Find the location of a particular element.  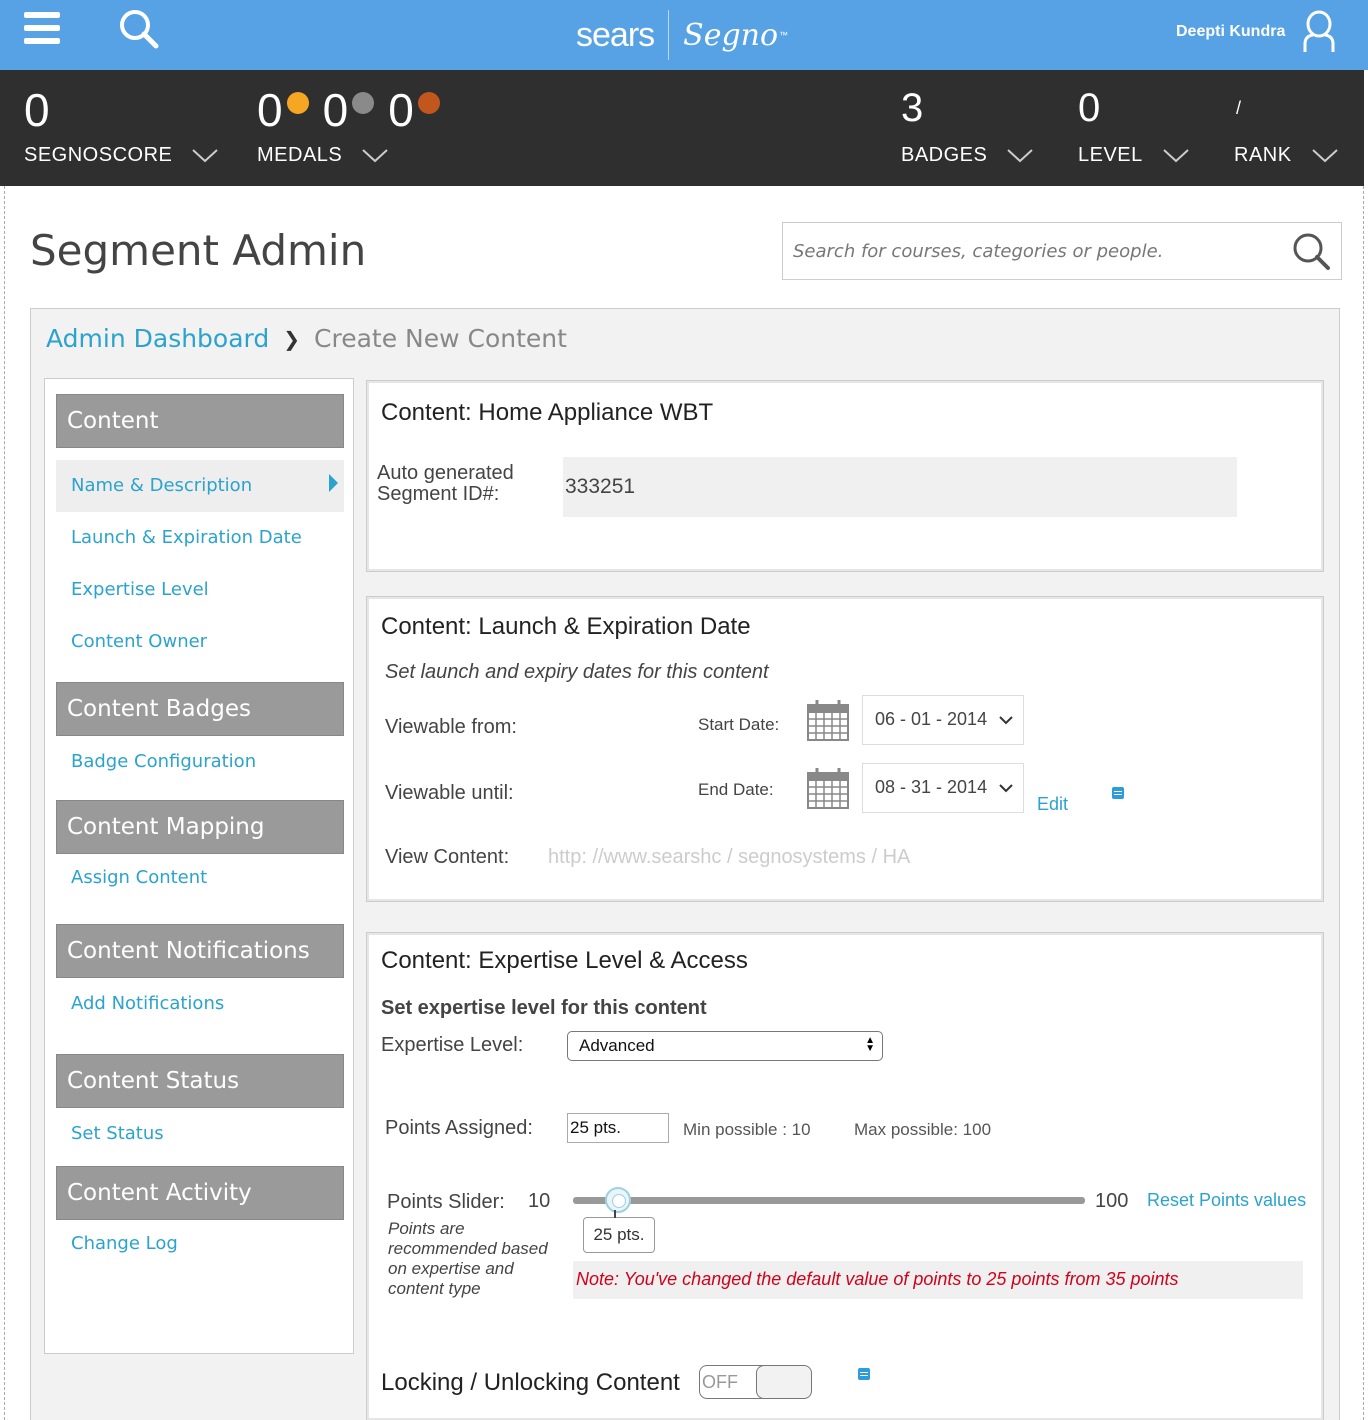

stat-segnoscore: 0 SEGNOSCORE is located at coordinates (121, 124).